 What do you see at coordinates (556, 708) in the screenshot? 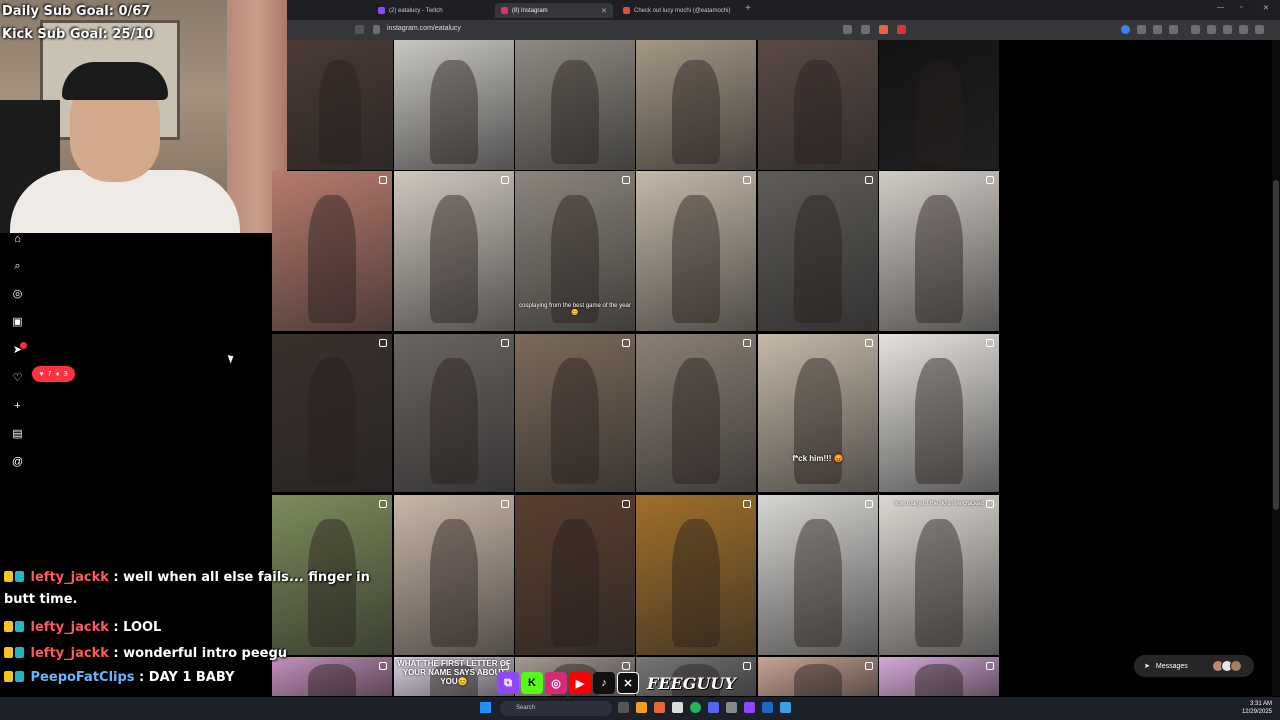
I see `taskbar-search: Search` at bounding box center [556, 708].